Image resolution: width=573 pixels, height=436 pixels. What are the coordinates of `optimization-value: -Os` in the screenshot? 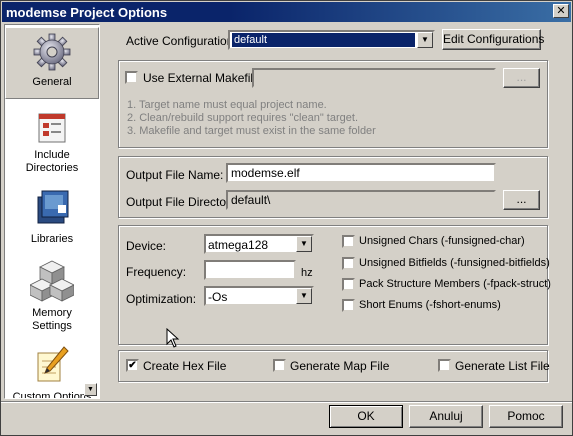 It's located at (218, 297).